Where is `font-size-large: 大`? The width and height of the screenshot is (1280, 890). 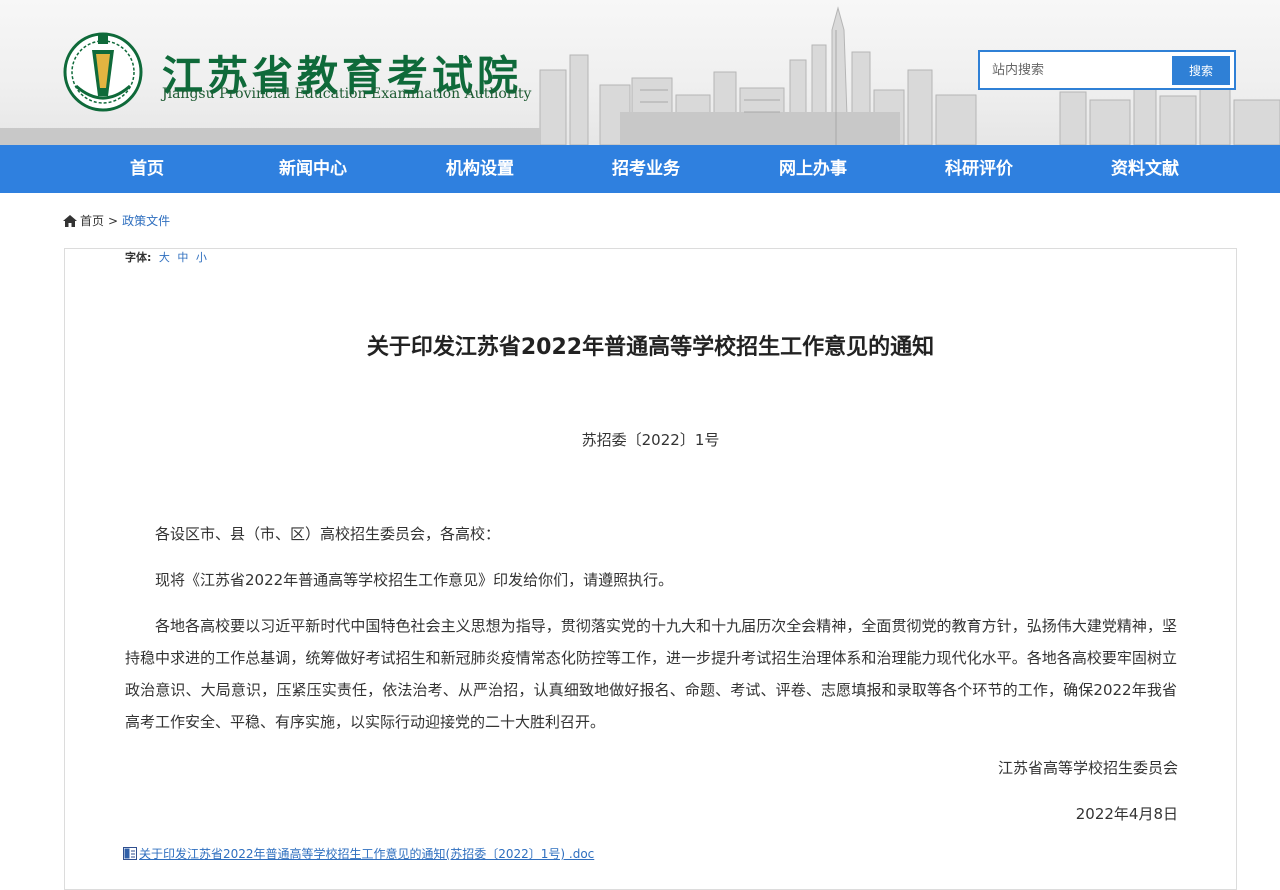 font-size-large: 大 is located at coordinates (164, 257).